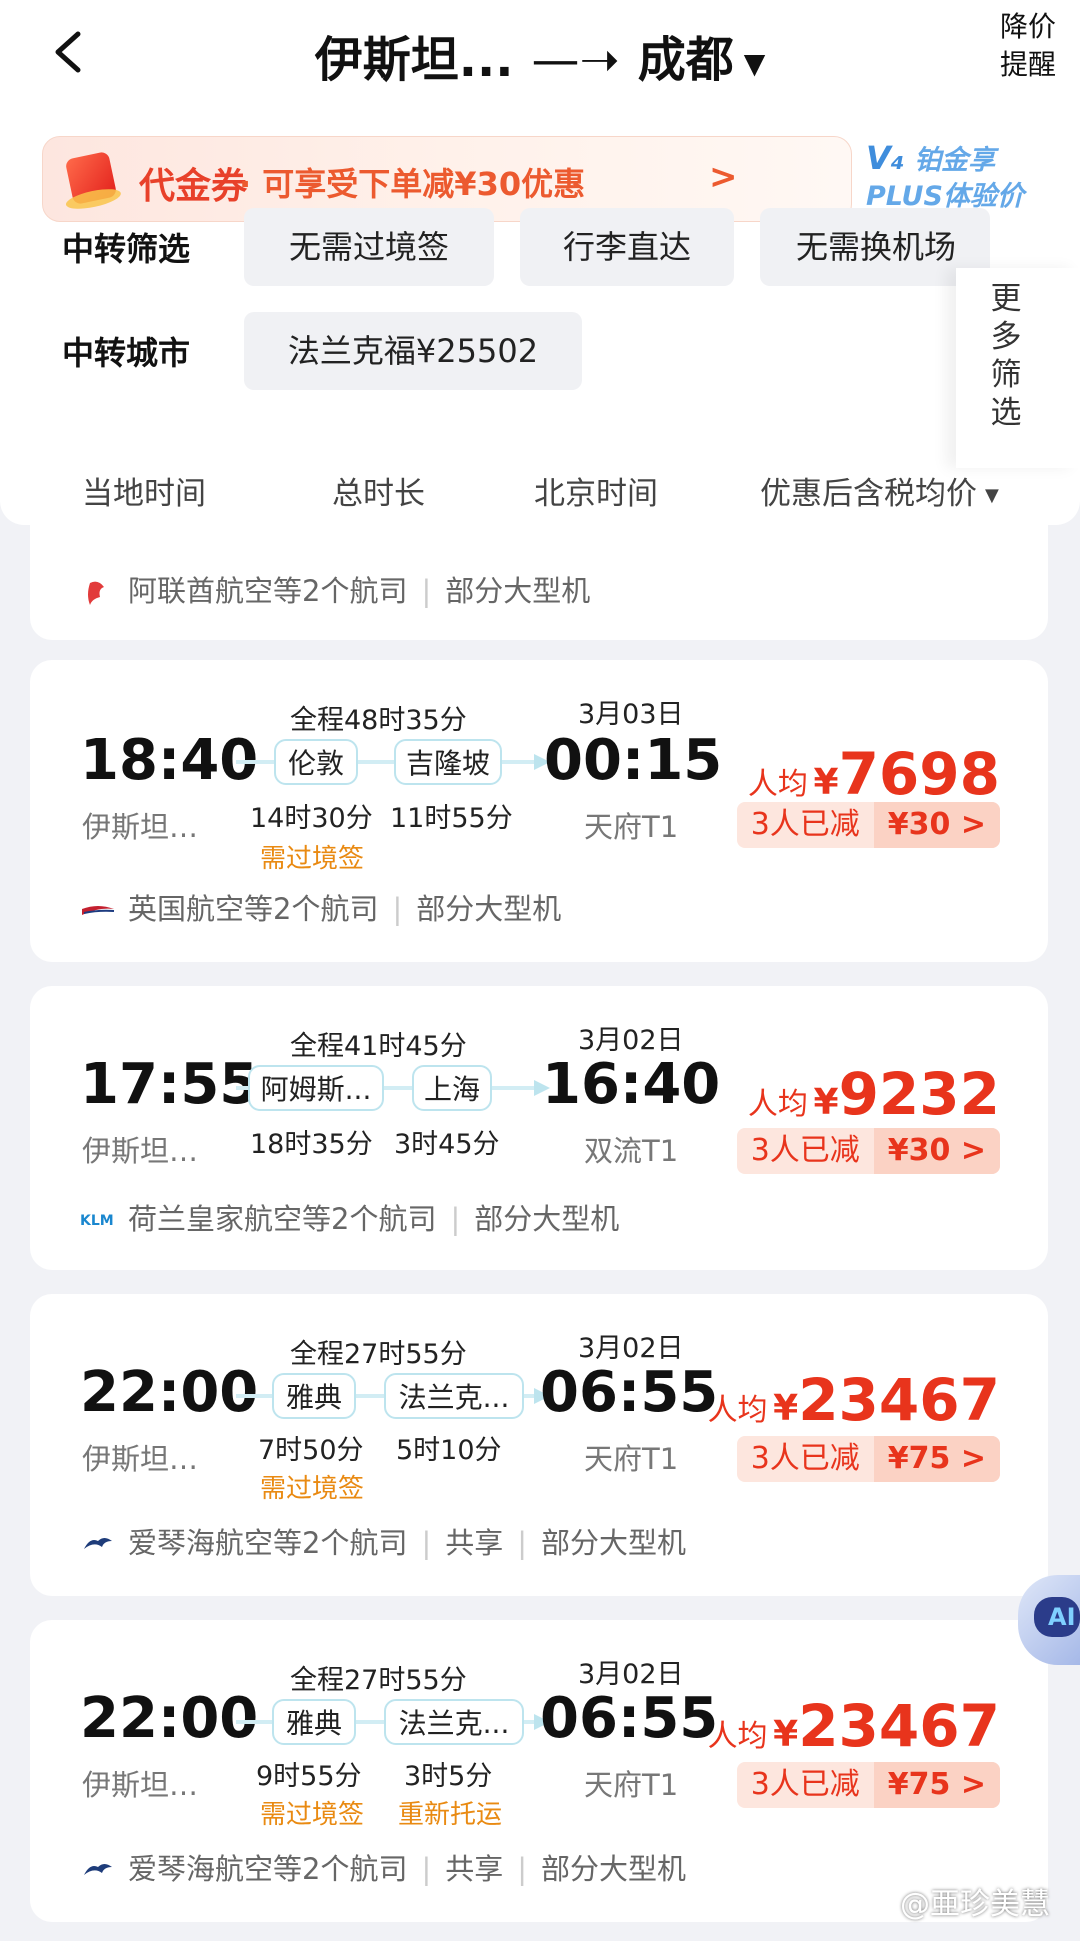  Describe the element at coordinates (919, 1094) in the screenshot. I see `price-amount: 9232` at that location.